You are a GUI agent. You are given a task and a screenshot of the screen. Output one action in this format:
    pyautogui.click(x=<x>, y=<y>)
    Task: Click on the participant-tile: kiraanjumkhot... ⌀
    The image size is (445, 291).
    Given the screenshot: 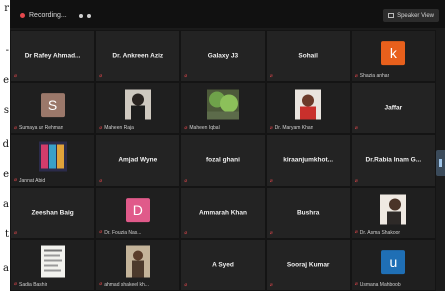 What is the action you would take?
    pyautogui.click(x=308, y=160)
    